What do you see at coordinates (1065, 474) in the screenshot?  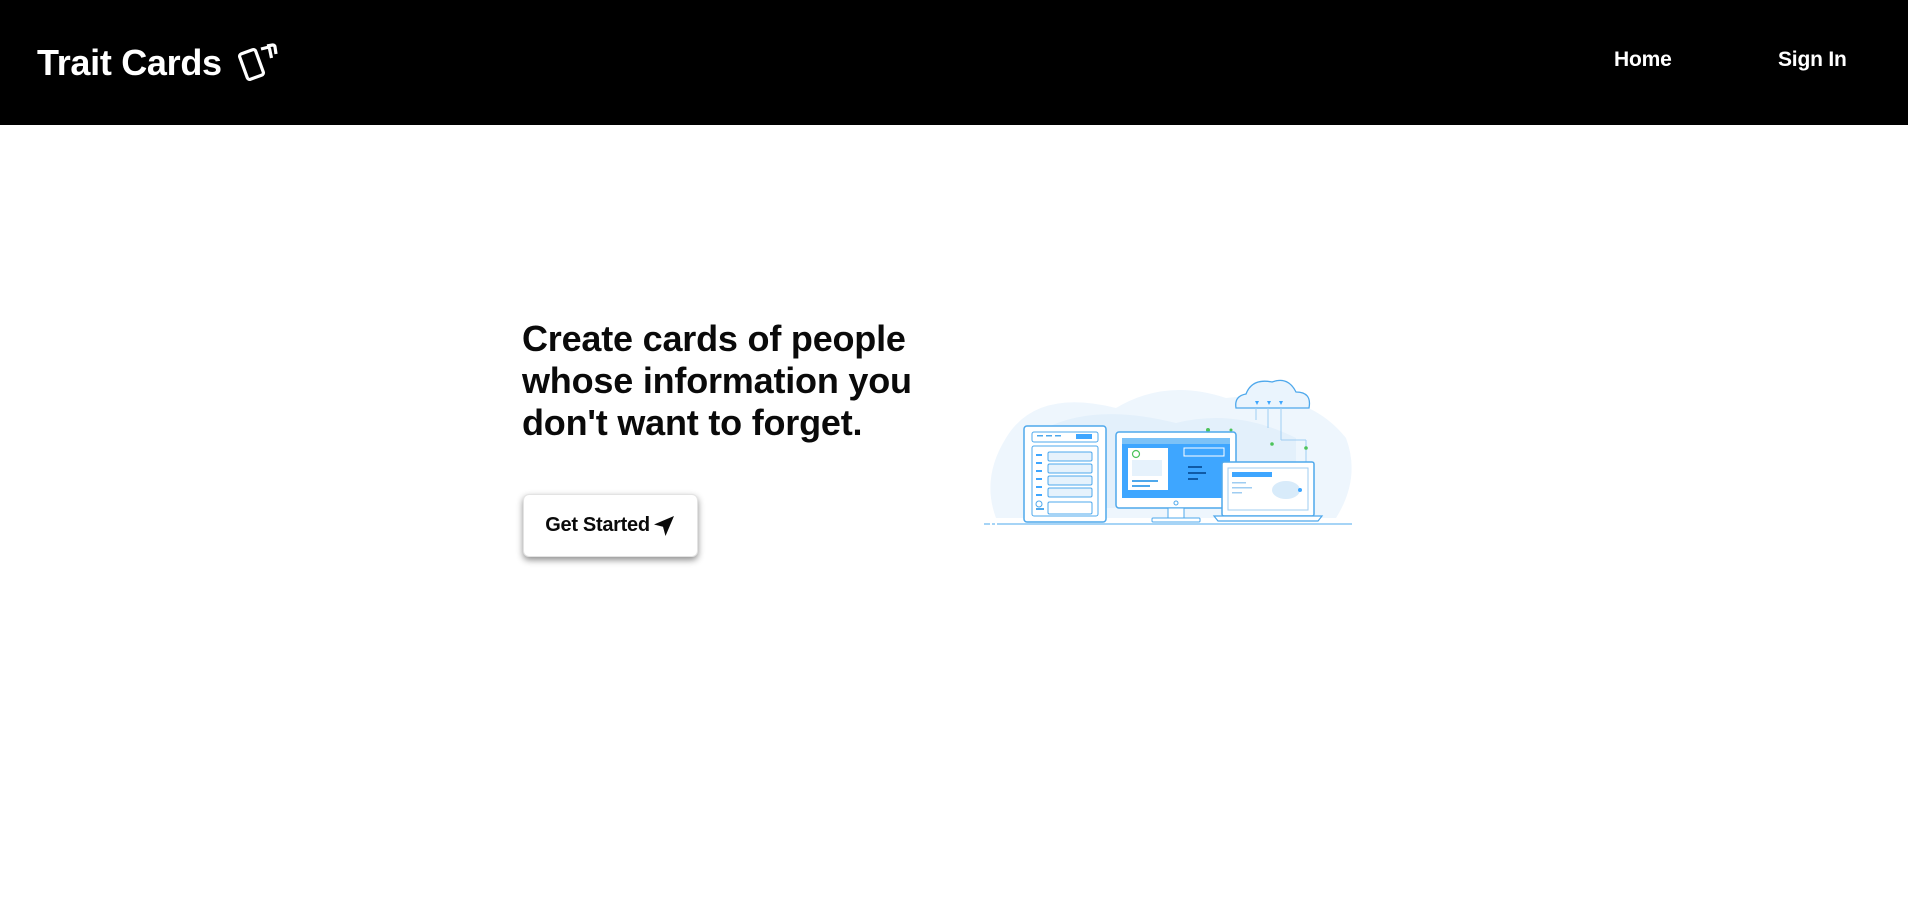 I see `server-icon` at bounding box center [1065, 474].